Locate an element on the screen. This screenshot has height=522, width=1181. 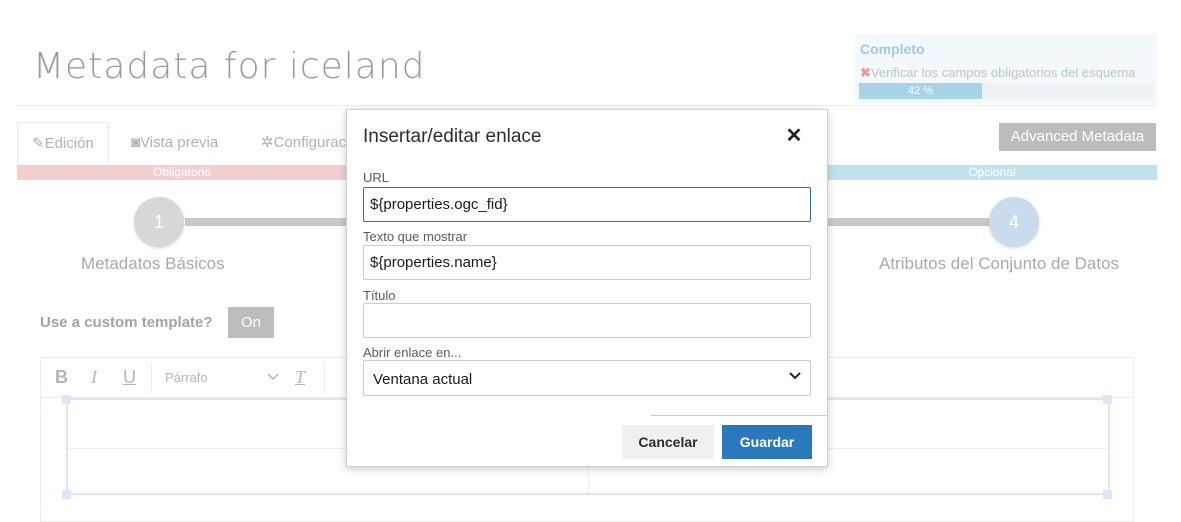
pencil-icon: ✎ is located at coordinates (38, 143).